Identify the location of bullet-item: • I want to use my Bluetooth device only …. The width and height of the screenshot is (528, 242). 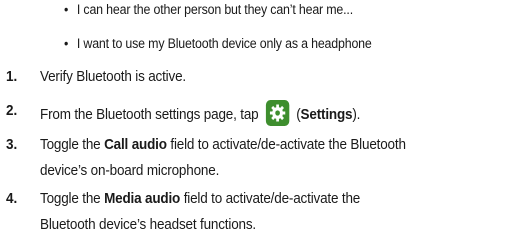
(218, 43).